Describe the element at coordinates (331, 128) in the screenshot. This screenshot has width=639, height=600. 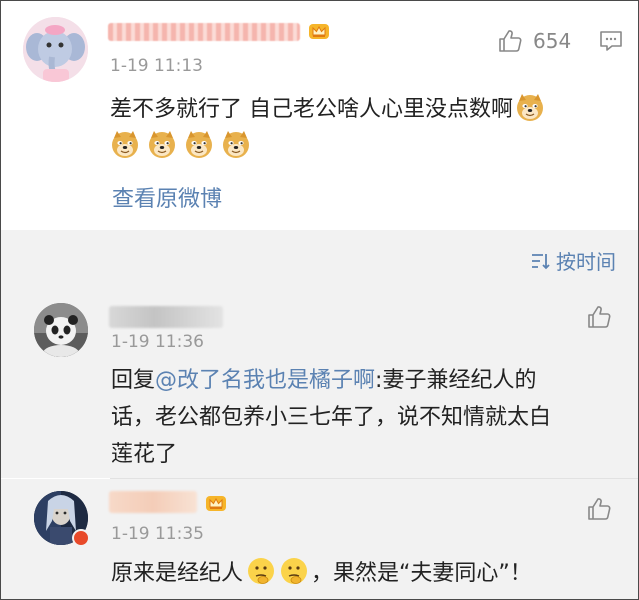
I see `comment-text: 差不多就行了 自己老公啥人心里没点数啊` at that location.